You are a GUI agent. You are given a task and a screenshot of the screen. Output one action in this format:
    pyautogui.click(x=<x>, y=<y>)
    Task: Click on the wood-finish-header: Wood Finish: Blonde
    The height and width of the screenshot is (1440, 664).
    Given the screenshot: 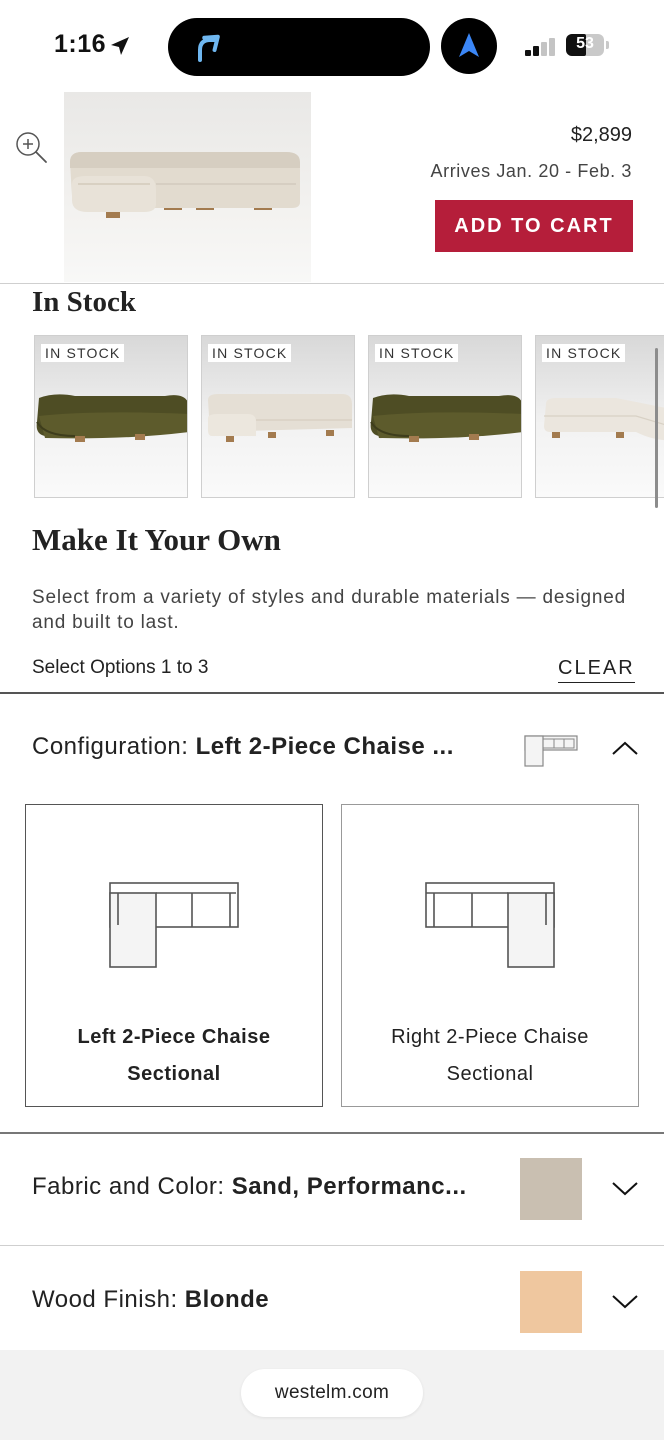 What is the action you would take?
    pyautogui.click(x=150, y=1300)
    